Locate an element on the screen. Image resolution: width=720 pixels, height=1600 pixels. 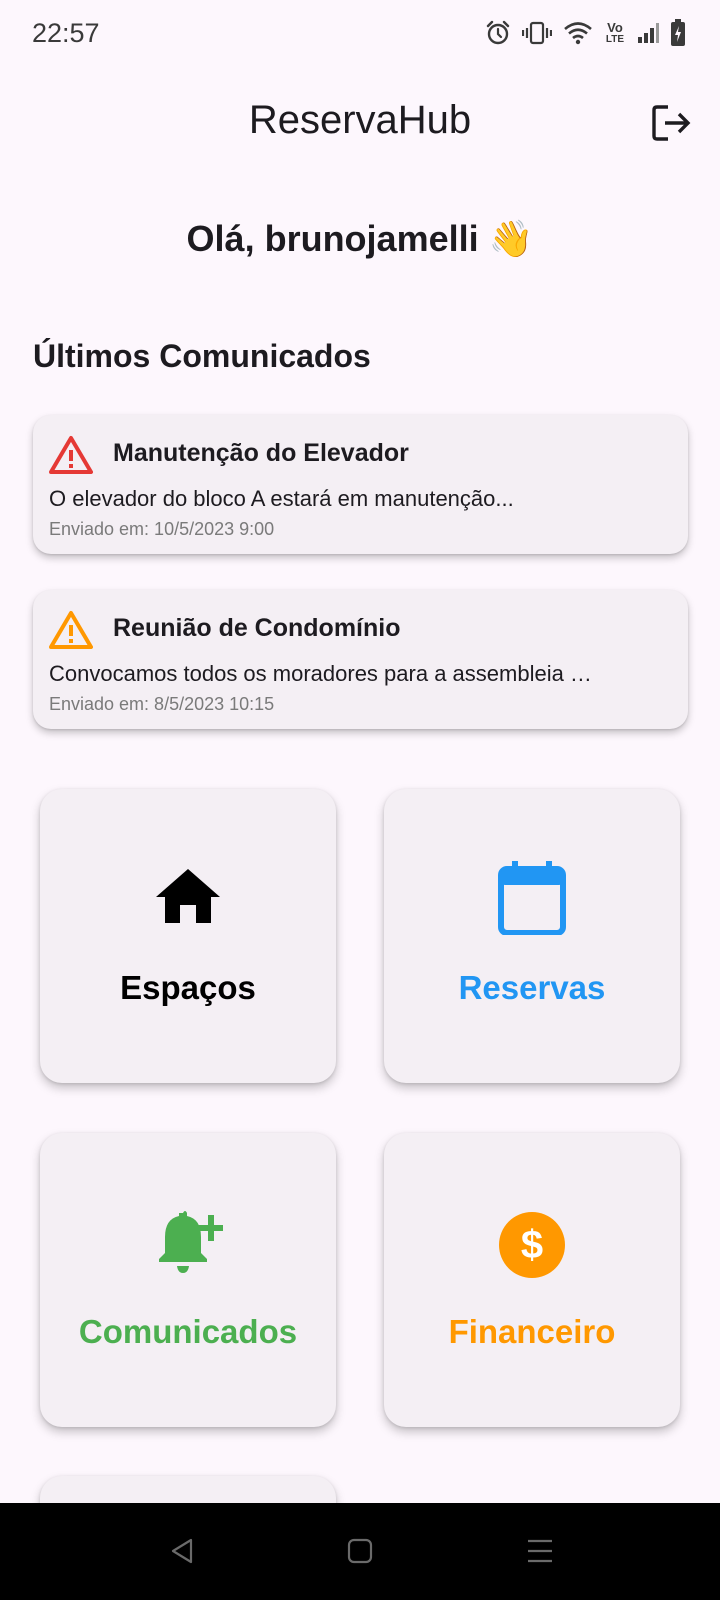
greeting: Olá, brunojamelli 👋 is located at coordinates (360, 238).